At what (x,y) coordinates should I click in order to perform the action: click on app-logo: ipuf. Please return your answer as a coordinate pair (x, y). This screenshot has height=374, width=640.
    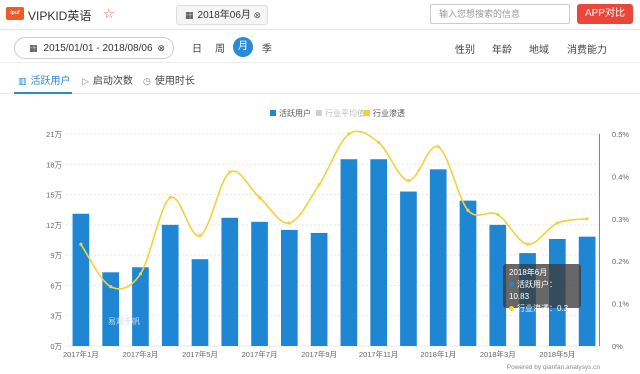
    Looking at the image, I should click on (15, 13).